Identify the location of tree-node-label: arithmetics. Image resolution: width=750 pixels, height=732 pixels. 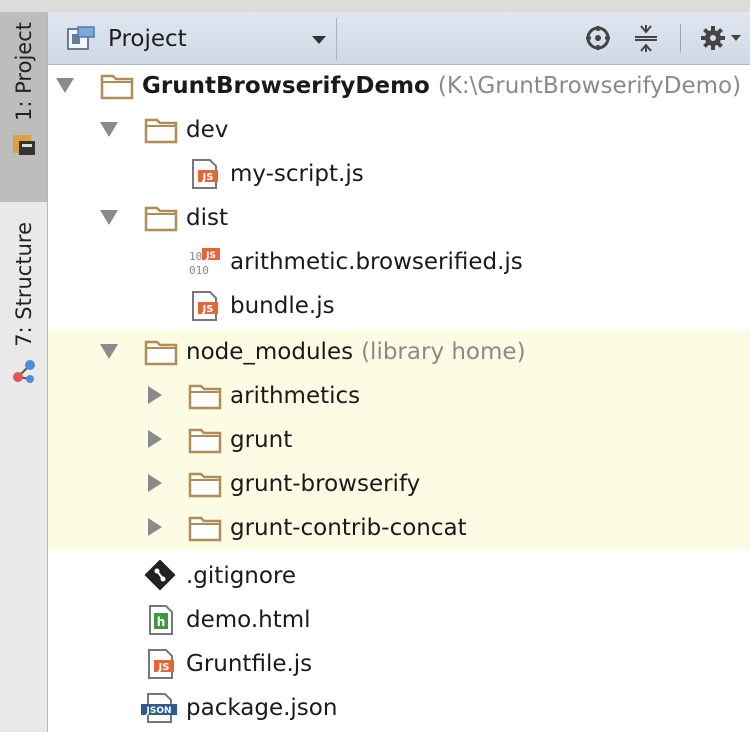
(295, 396).